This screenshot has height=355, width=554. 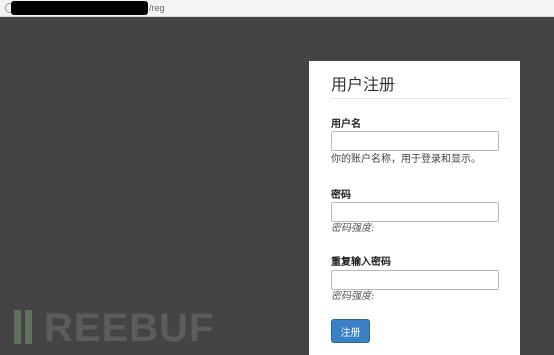 What do you see at coordinates (129, 328) in the screenshot?
I see `watermark-text: REEBUF` at bounding box center [129, 328].